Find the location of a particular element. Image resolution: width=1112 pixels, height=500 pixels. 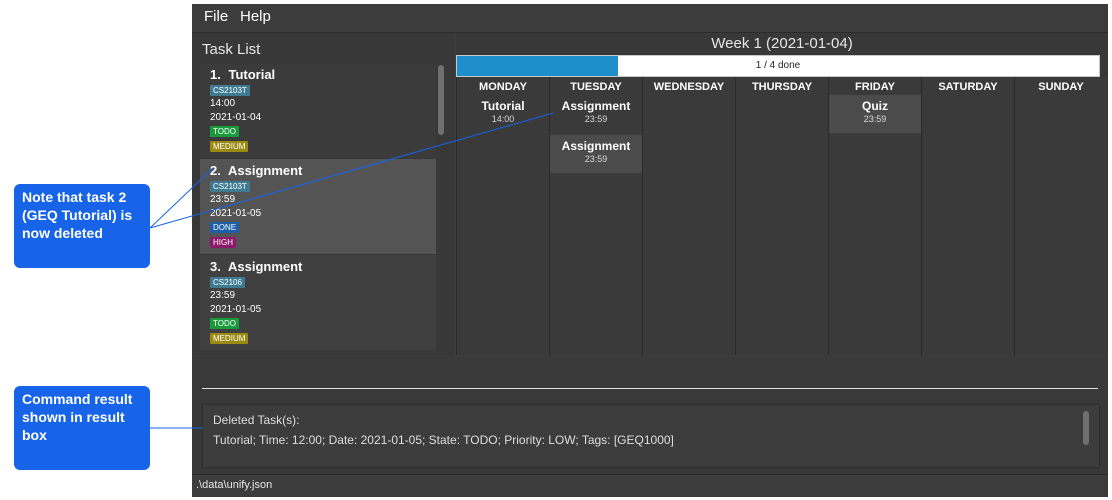

day-header: SUNDAY is located at coordinates (1061, 87).